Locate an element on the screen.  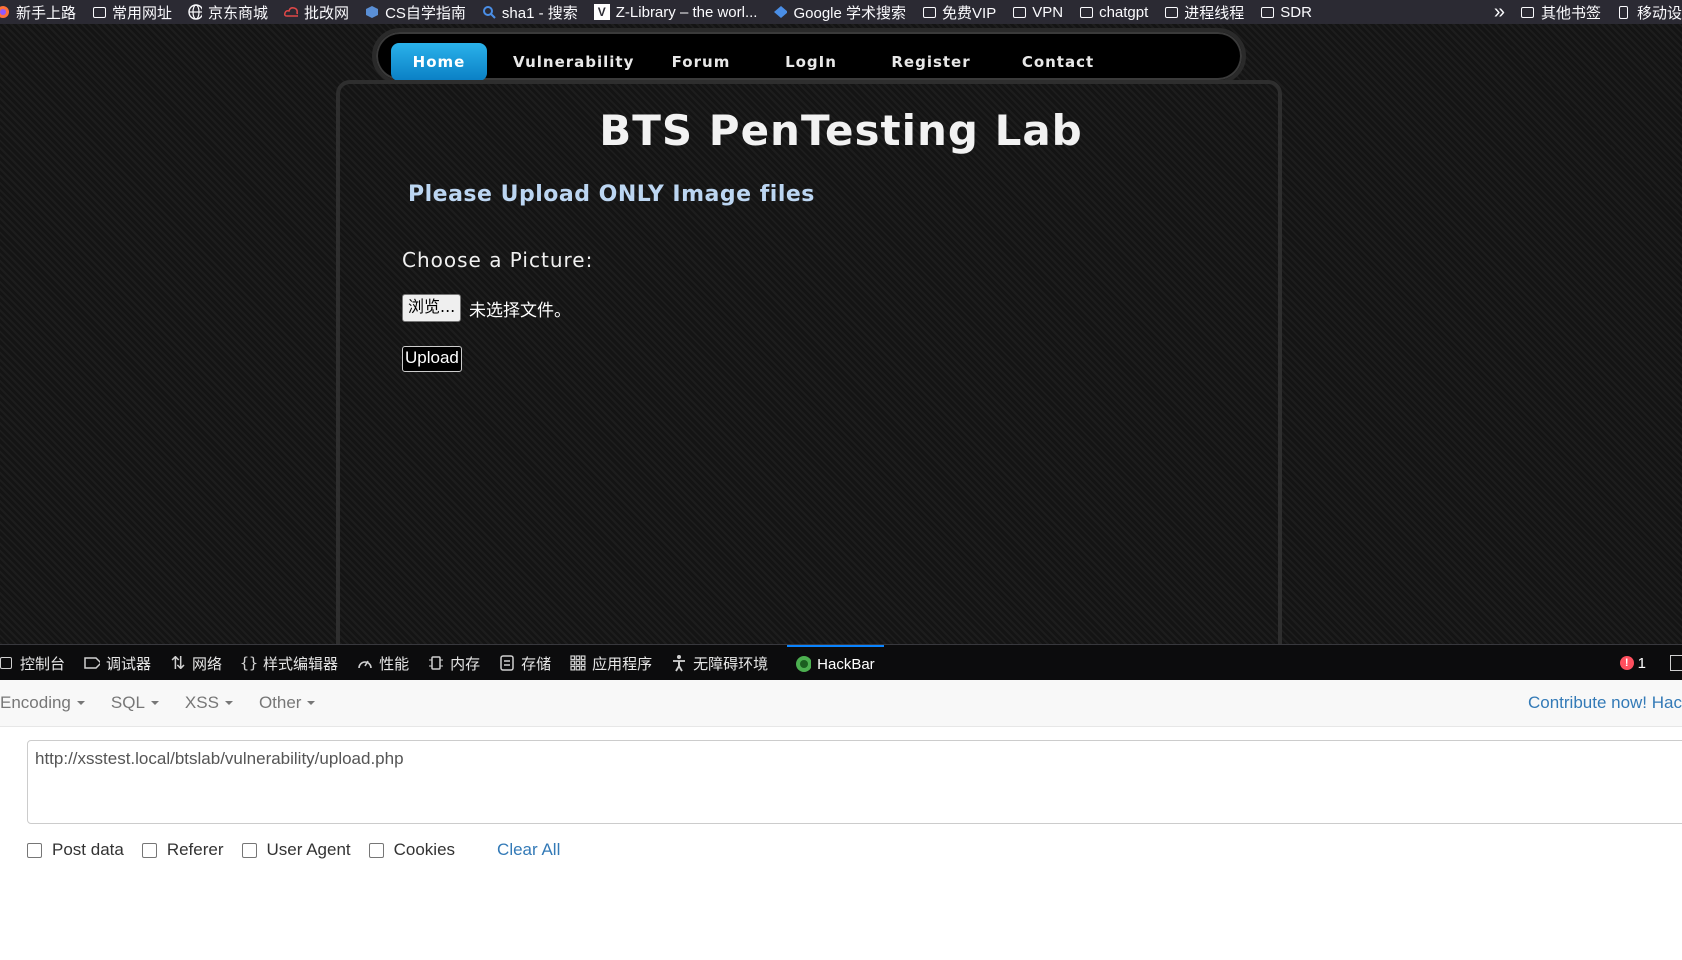
referer-checkbox is located at coordinates (149, 850).